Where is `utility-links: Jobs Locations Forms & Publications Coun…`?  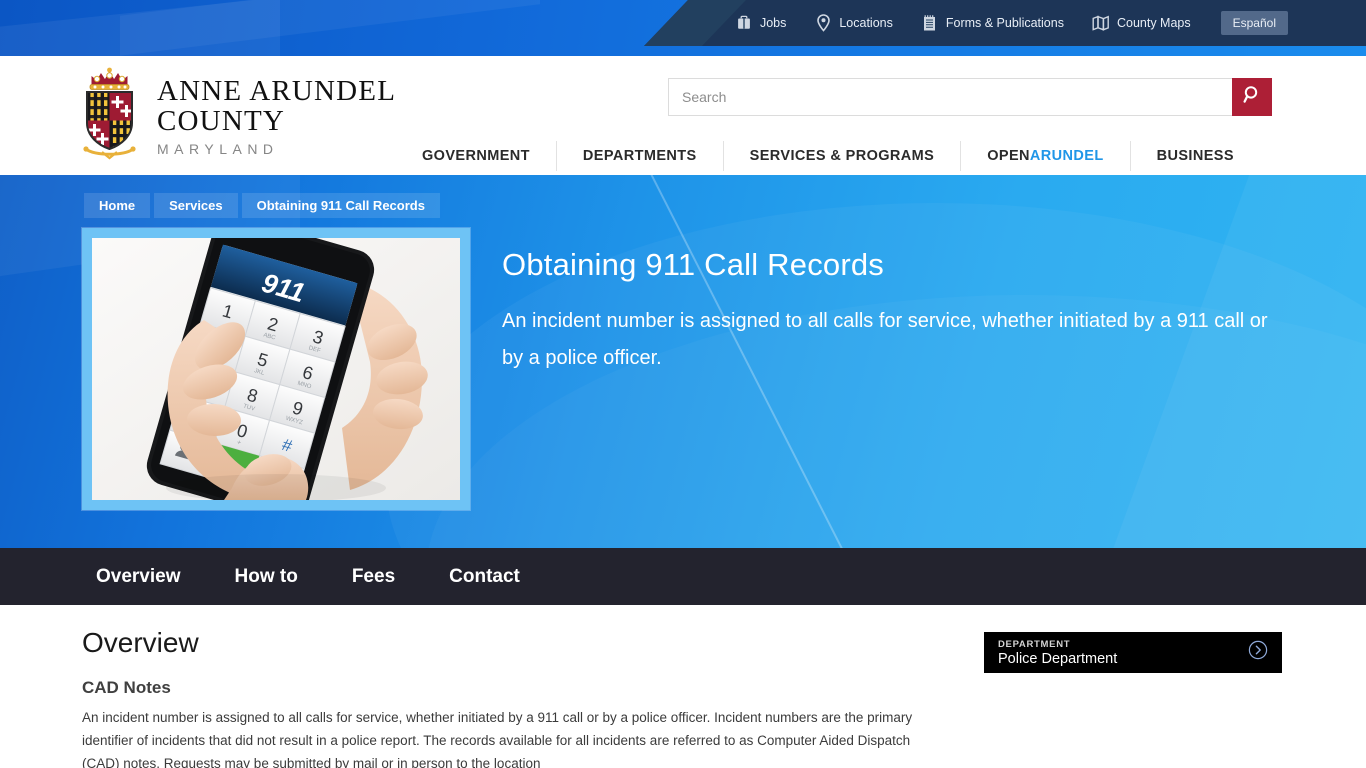
utility-links: Jobs Locations Forms & Publications Coun… is located at coordinates (1004, 23).